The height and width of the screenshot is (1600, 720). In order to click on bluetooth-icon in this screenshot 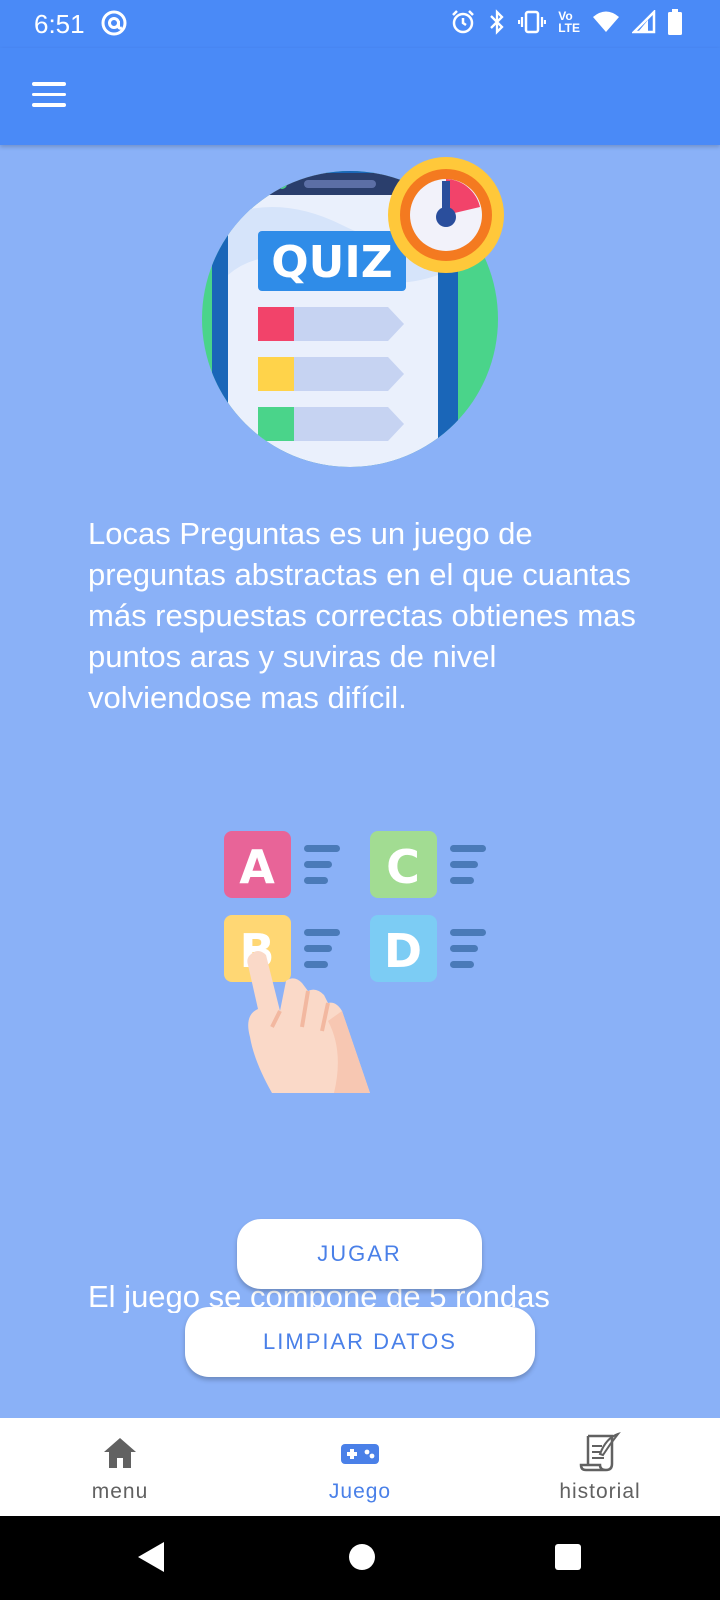, I will do `click(497, 22)`.